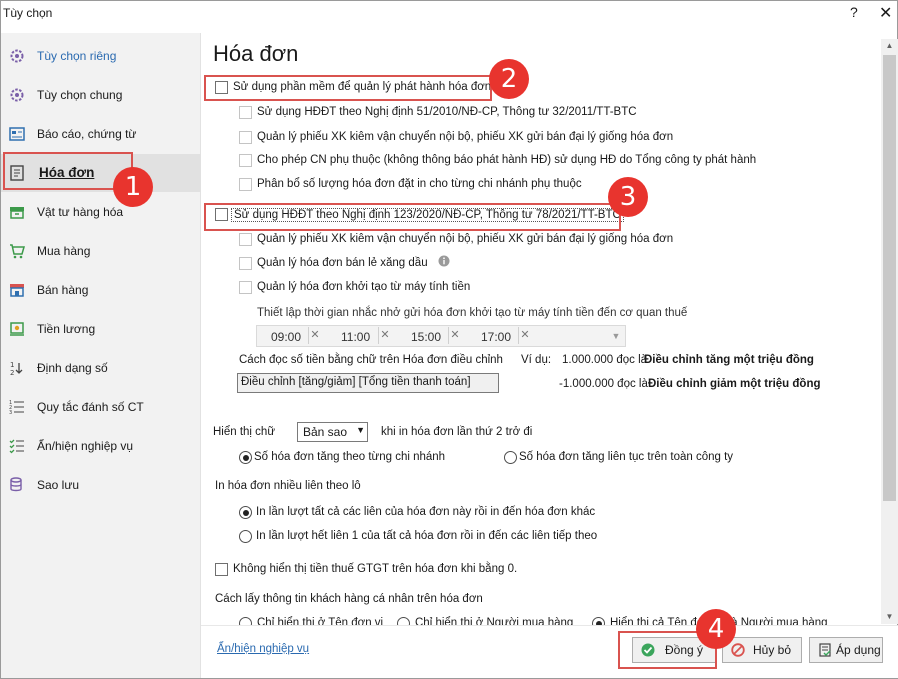 This screenshot has width=898, height=679. What do you see at coordinates (889, 46) in the screenshot?
I see `scroll-up-icon: ▲` at bounding box center [889, 46].